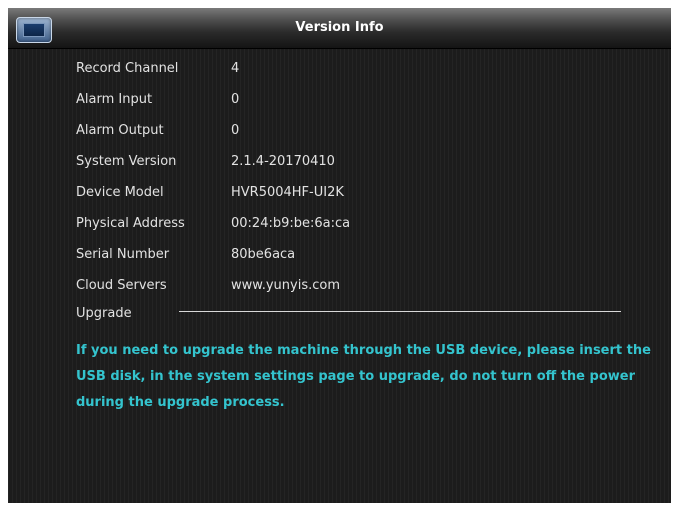  What do you see at coordinates (235, 130) in the screenshot?
I see `alarm-output-value: 0` at bounding box center [235, 130].